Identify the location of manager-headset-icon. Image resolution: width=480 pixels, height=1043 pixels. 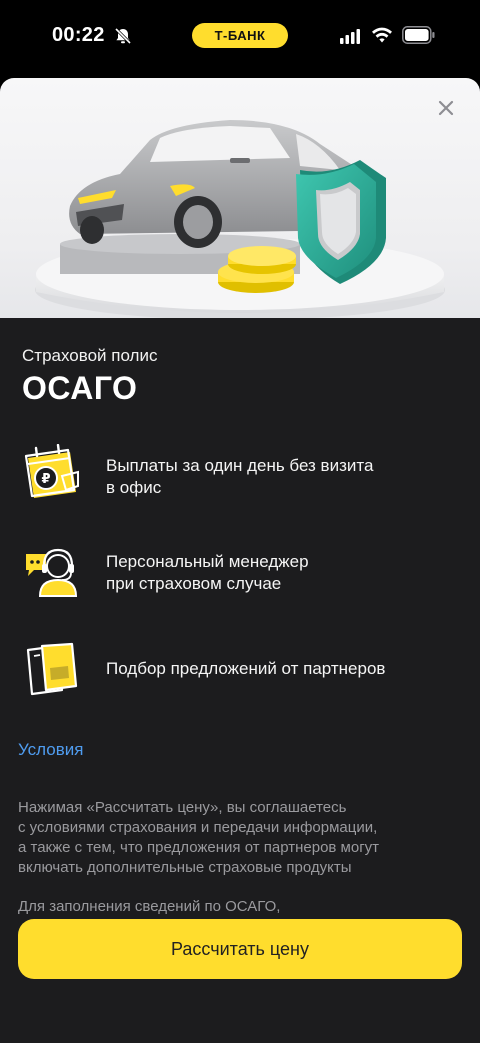
(52, 572).